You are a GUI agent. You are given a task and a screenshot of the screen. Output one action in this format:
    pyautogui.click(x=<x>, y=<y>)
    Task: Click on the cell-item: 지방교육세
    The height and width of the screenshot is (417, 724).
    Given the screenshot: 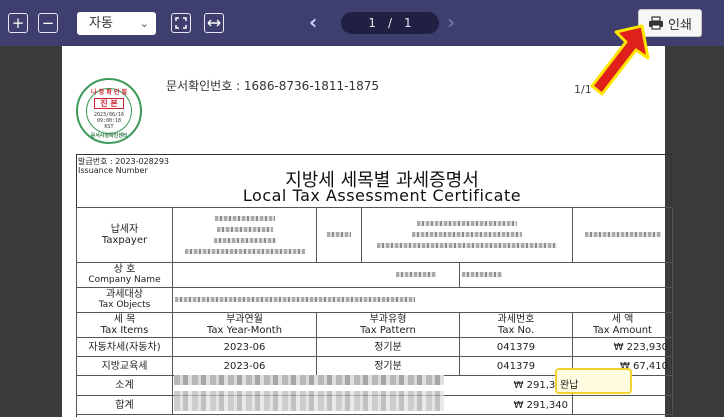 What is the action you would take?
    pyautogui.click(x=124, y=366)
    